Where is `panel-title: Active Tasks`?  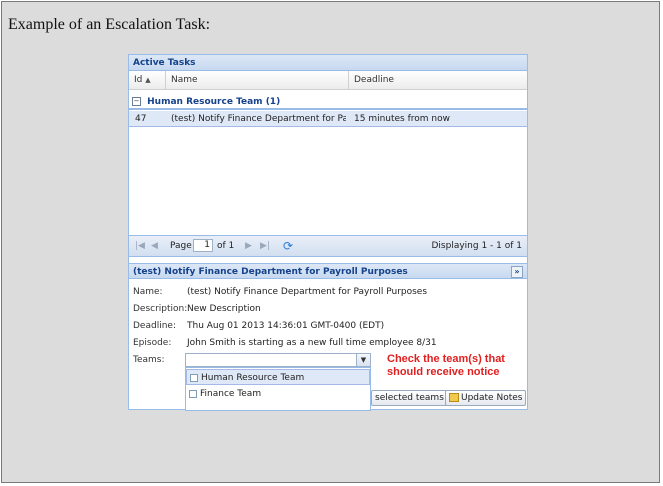 panel-title: Active Tasks is located at coordinates (328, 63).